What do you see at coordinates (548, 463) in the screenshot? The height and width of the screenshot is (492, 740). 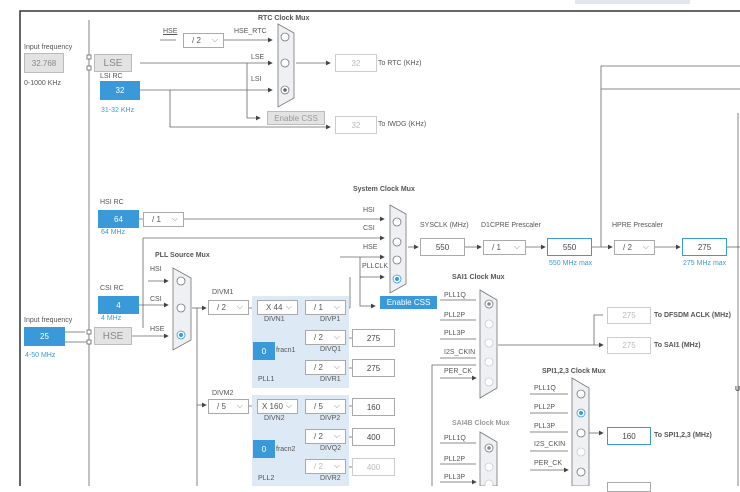 I see `spi-input-per-ck: PER_CK` at bounding box center [548, 463].